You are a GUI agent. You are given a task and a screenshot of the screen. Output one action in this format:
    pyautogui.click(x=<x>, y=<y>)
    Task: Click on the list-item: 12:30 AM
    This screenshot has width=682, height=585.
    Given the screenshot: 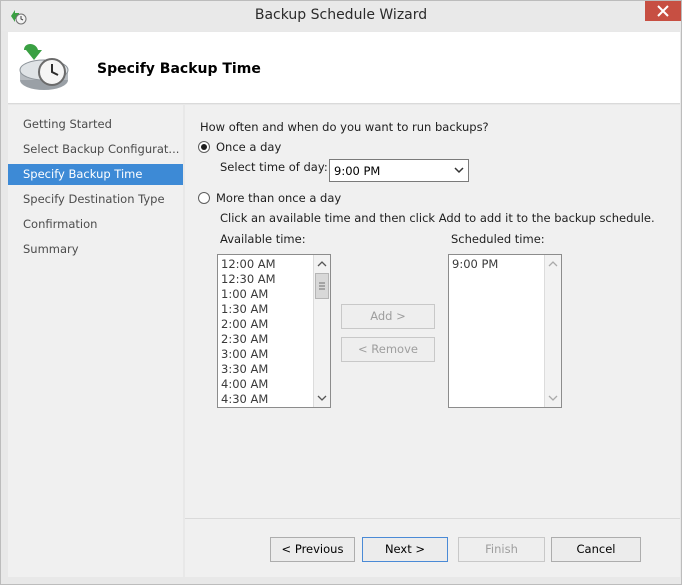 What is the action you would take?
    pyautogui.click(x=248, y=279)
    